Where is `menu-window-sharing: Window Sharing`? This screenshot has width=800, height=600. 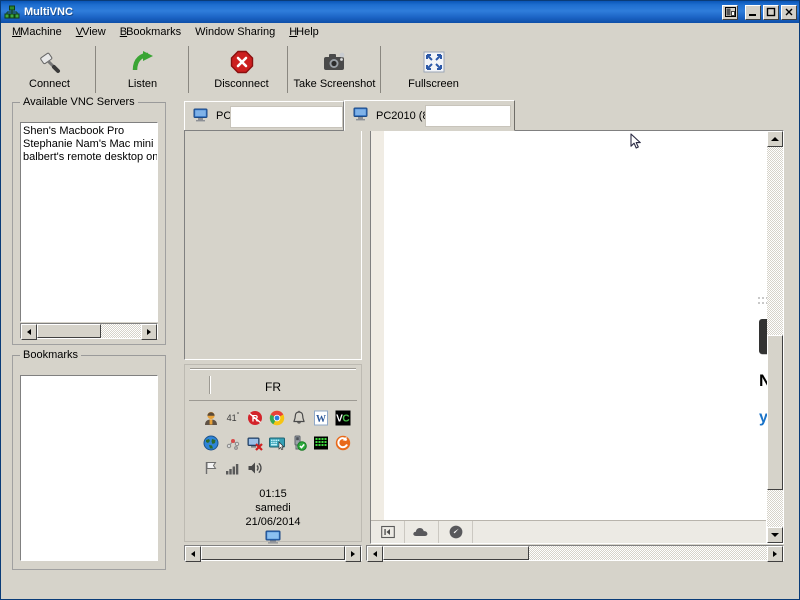 menu-window-sharing: Window Sharing is located at coordinates (235, 32).